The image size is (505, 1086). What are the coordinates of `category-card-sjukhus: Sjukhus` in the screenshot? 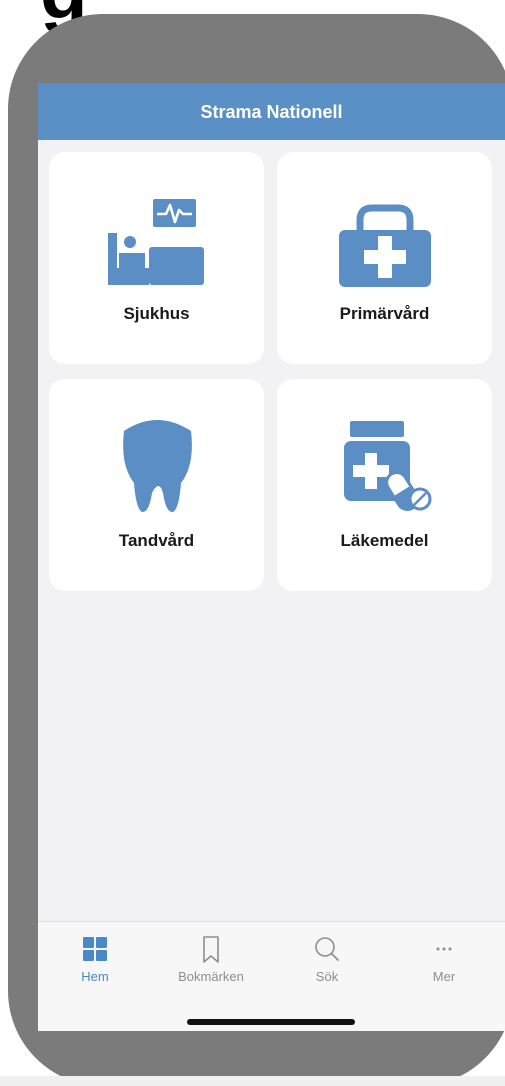 It's located at (156, 258).